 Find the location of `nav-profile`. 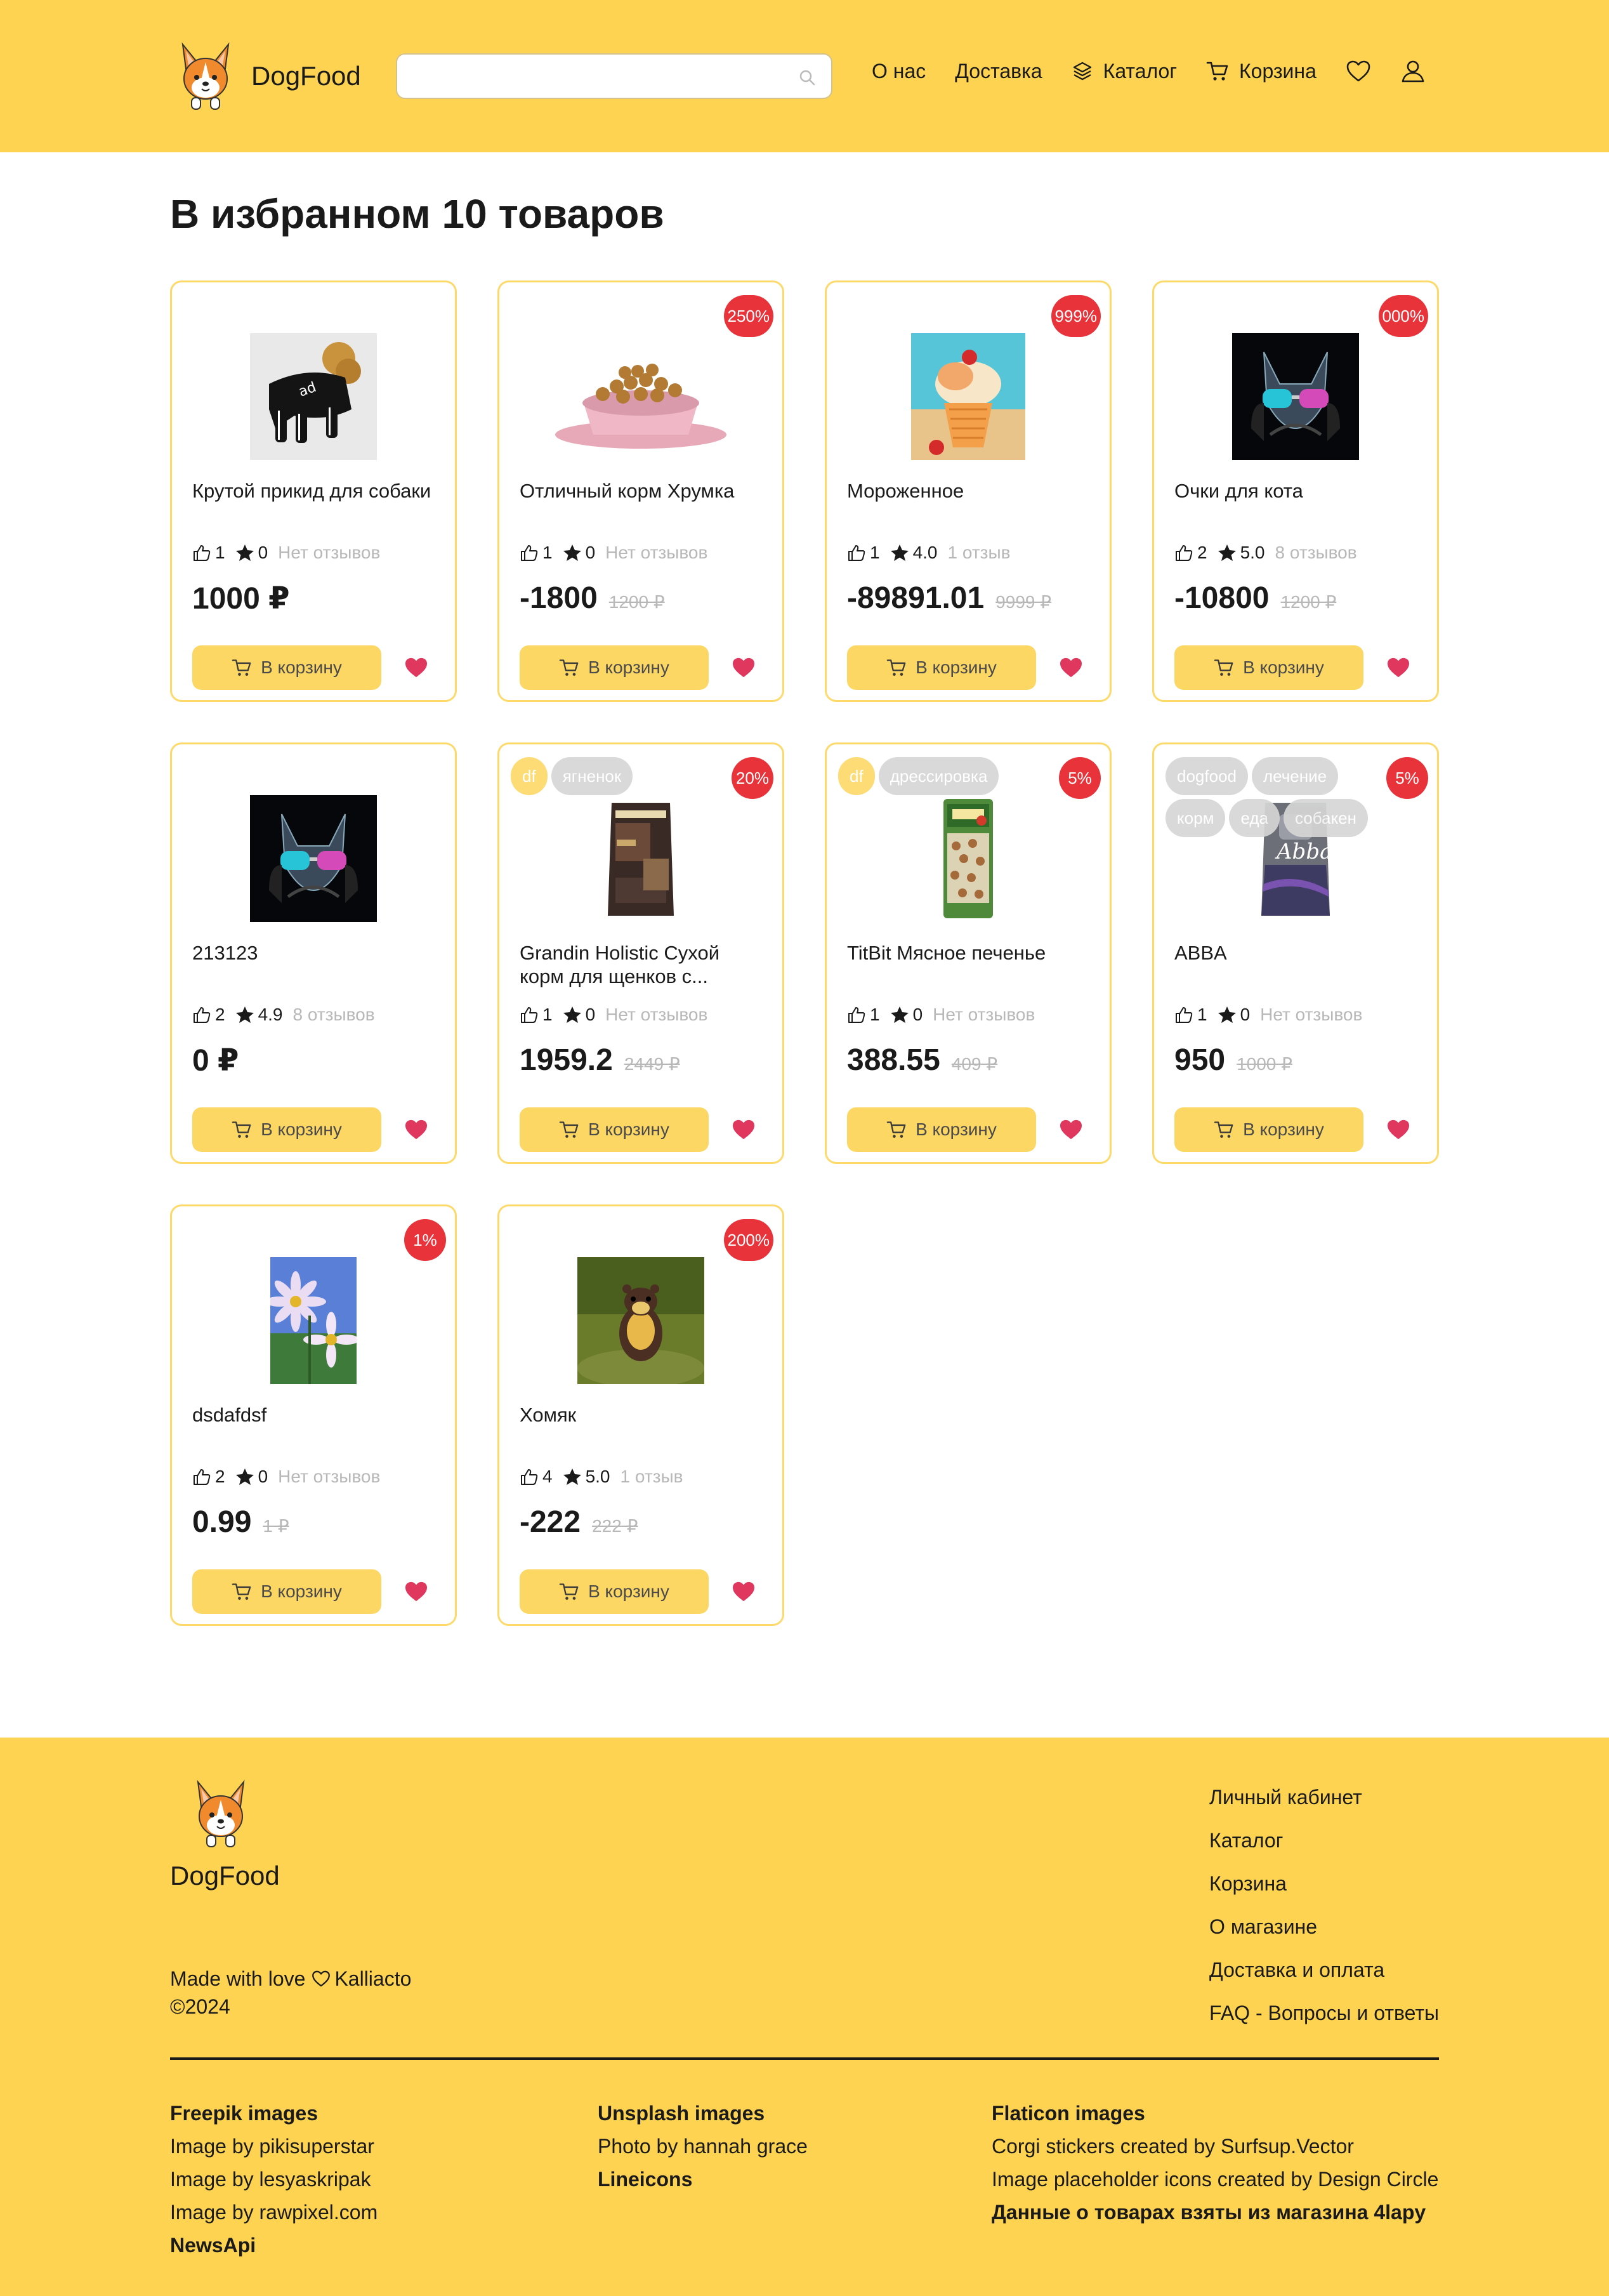

nav-profile is located at coordinates (1413, 71).